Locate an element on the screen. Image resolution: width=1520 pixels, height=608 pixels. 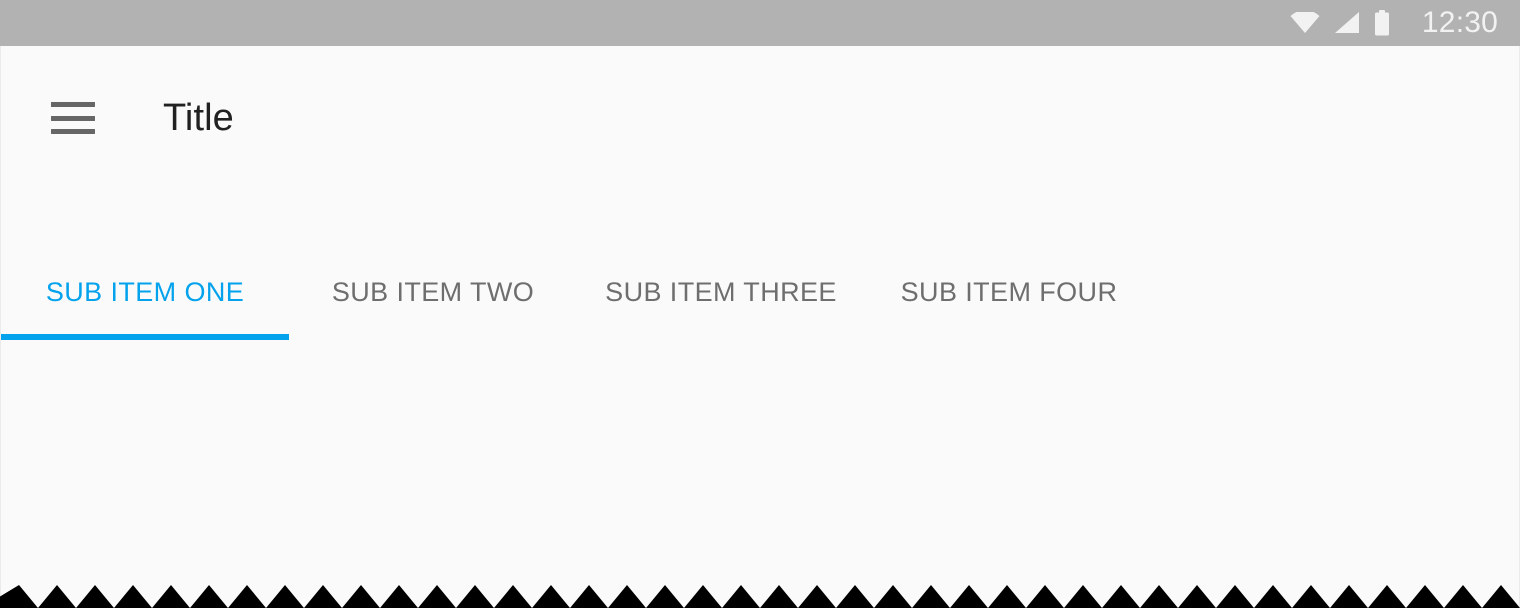
hamburger-bar-middle is located at coordinates (73, 118).